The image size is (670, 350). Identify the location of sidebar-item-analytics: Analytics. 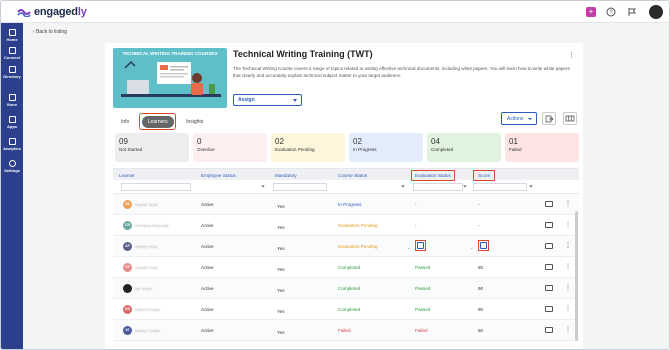
(12, 144).